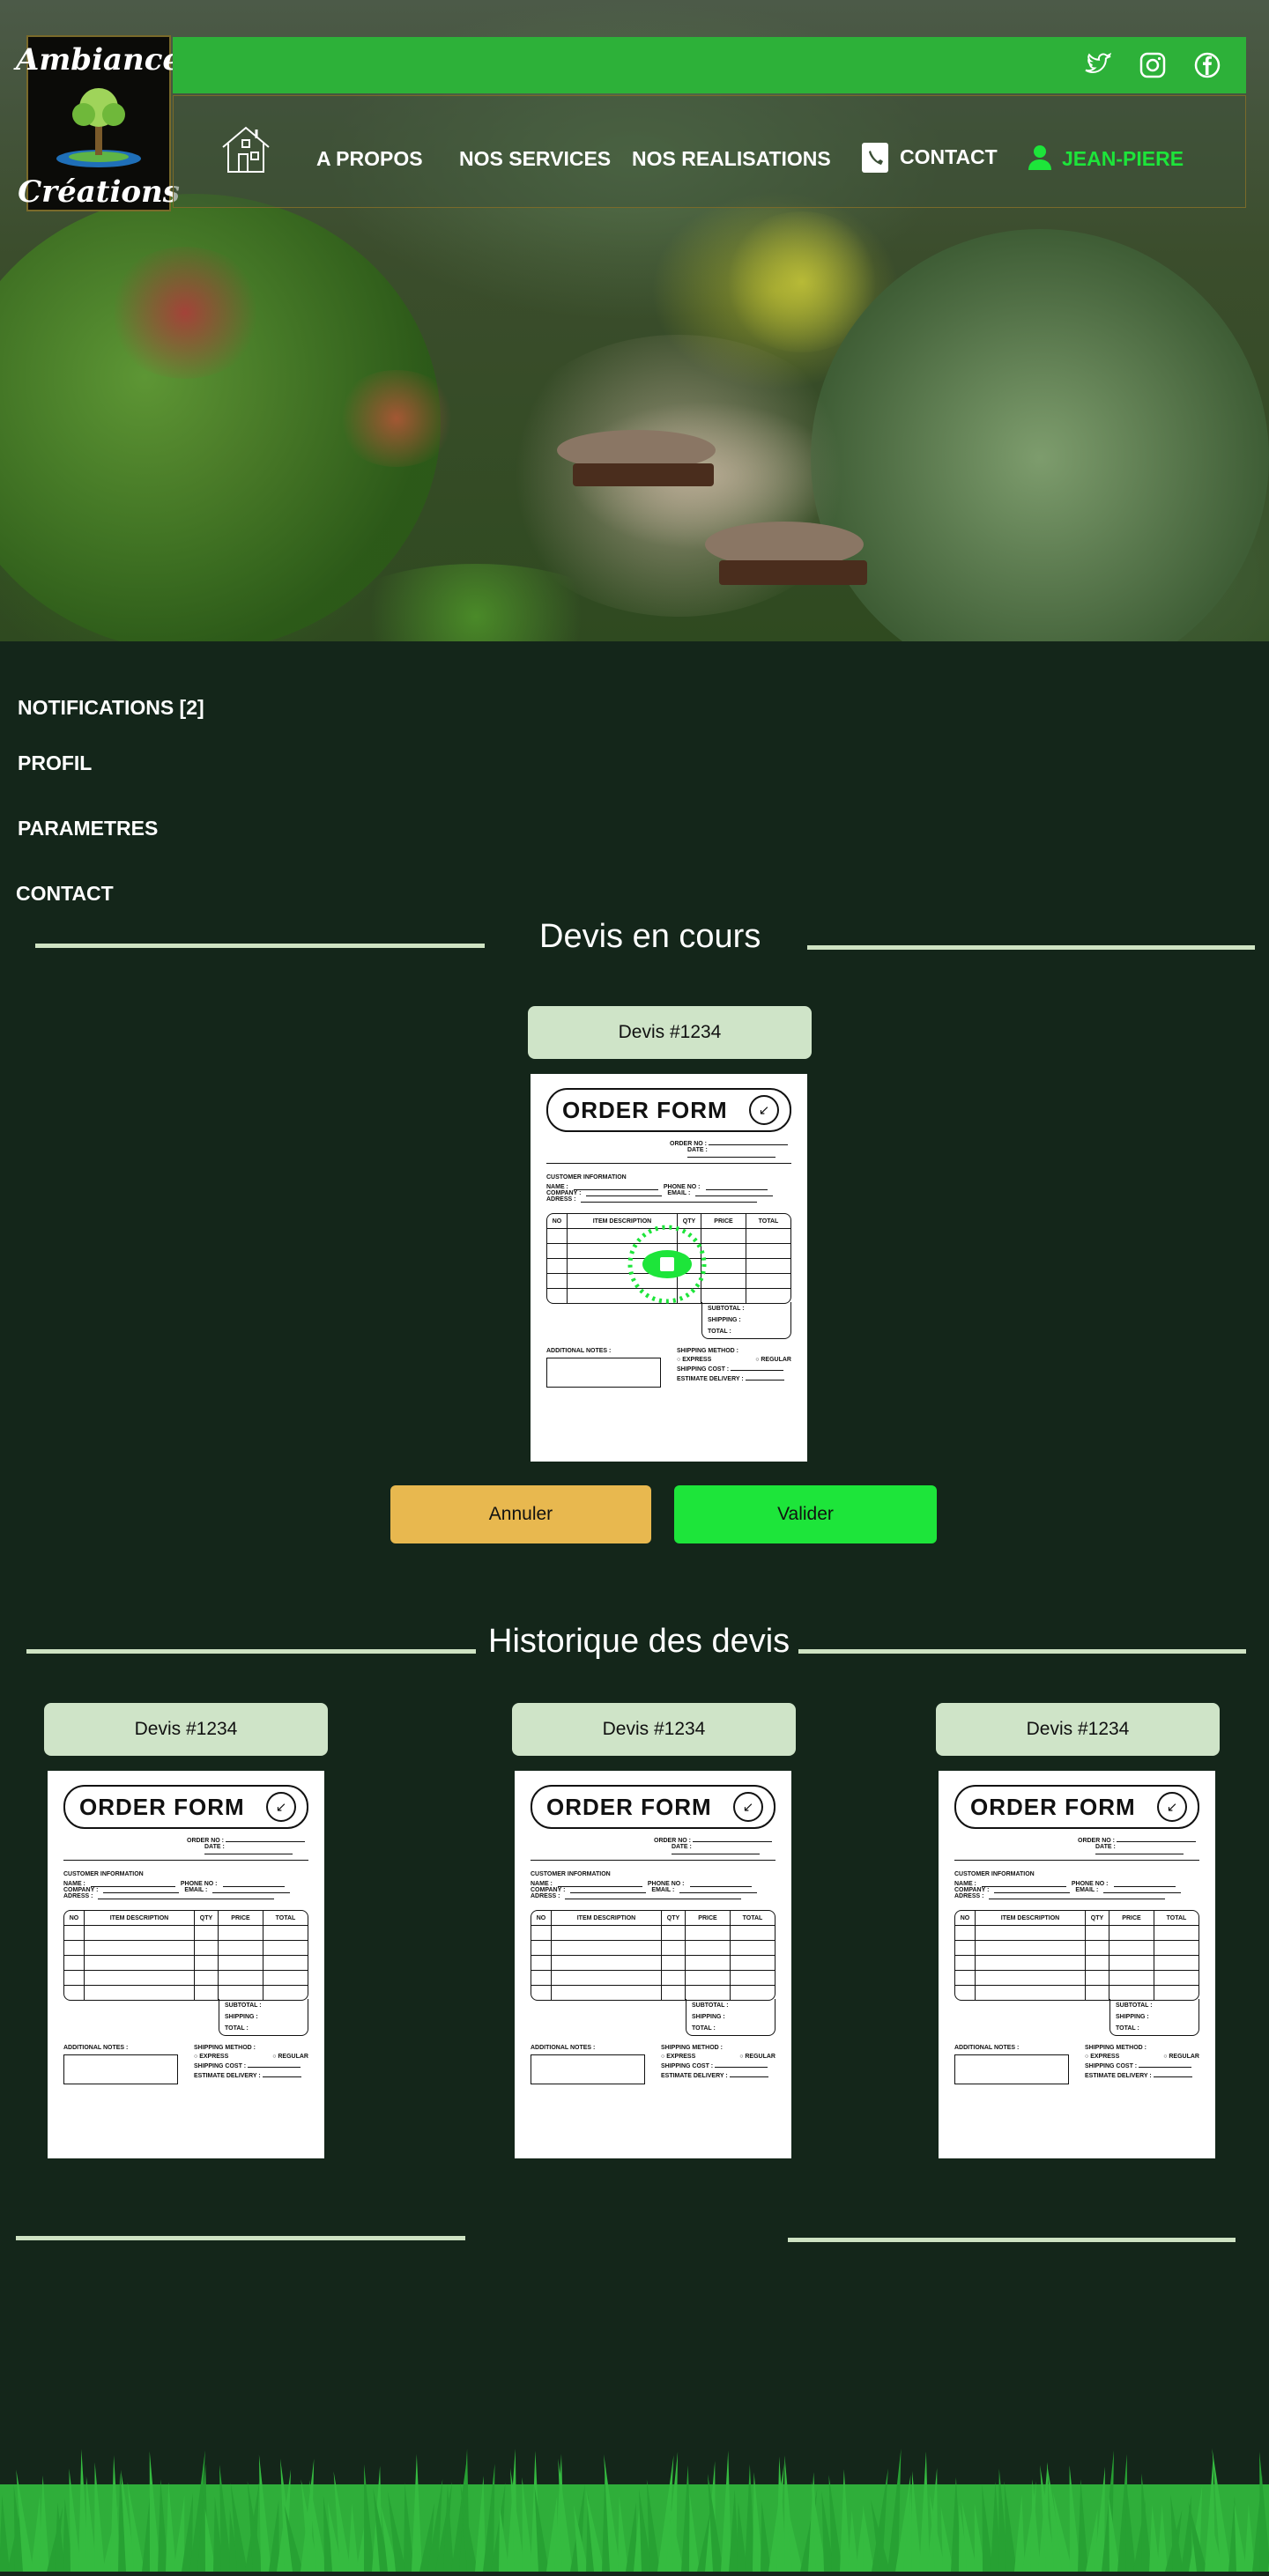 Image resolution: width=1269 pixels, height=2576 pixels. Describe the element at coordinates (875, 158) in the screenshot. I see `contact-book-icon` at that location.